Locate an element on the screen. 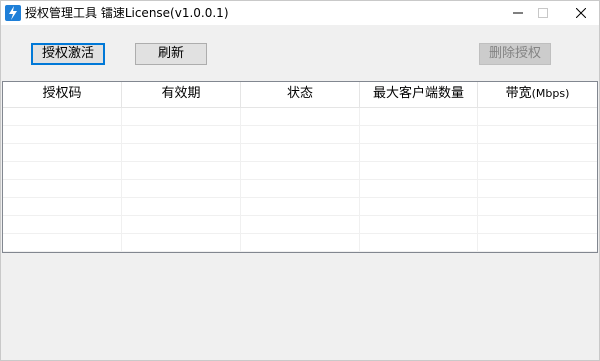  maximize-button is located at coordinates (543, 13).